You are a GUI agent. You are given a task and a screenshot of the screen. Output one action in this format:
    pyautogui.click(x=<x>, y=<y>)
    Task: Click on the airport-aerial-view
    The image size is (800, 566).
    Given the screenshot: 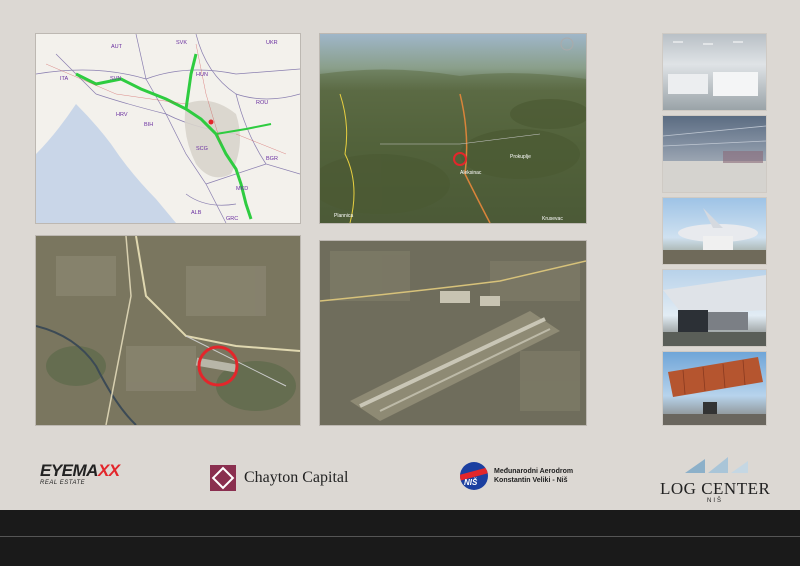 What is the action you would take?
    pyautogui.click(x=453, y=333)
    